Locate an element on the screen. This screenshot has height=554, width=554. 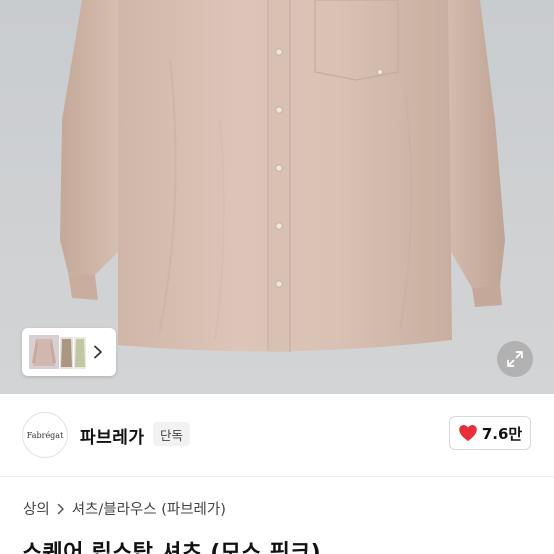
thumbnail-next-button is located at coordinates (98, 352).